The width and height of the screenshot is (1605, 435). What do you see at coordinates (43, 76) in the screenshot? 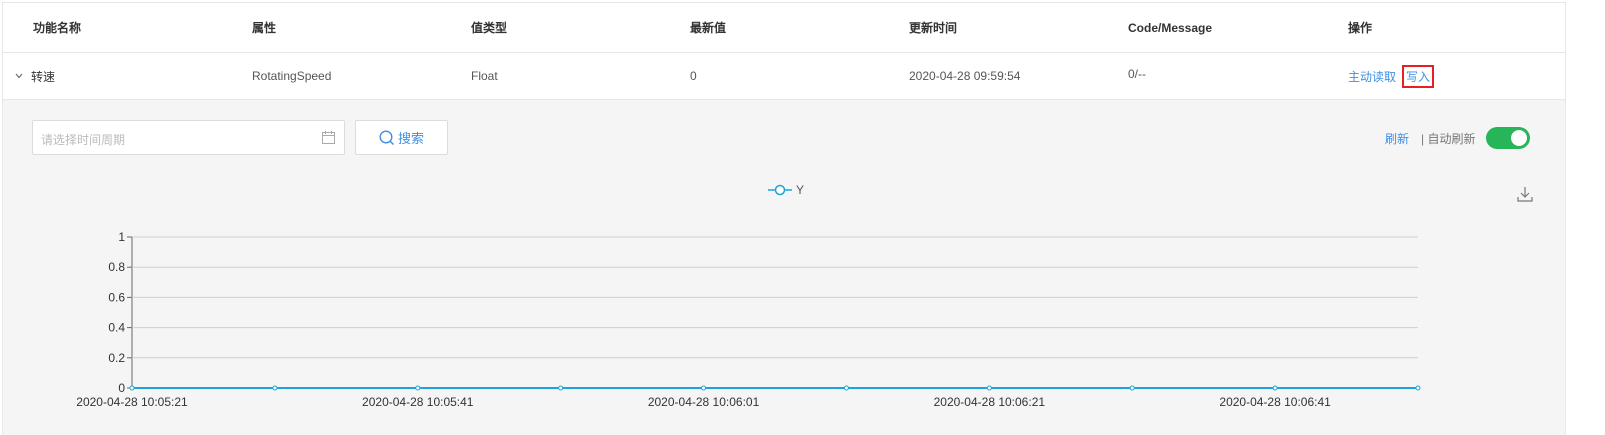
I see `feature-name: 转速` at bounding box center [43, 76].